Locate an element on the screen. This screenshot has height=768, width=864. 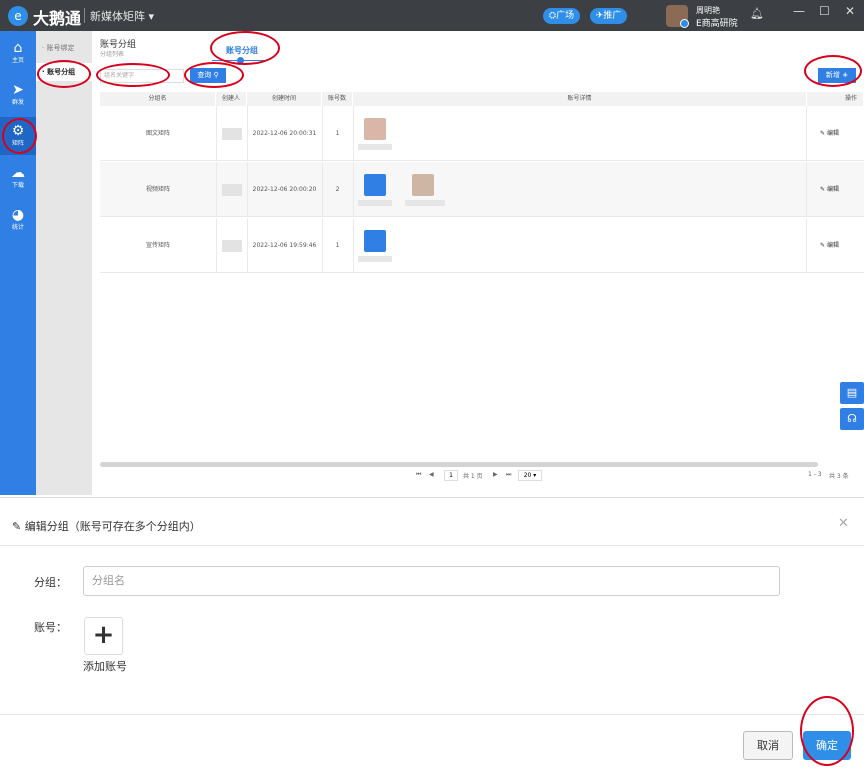
send-icon: ➤ is located at coordinates (18, 90).